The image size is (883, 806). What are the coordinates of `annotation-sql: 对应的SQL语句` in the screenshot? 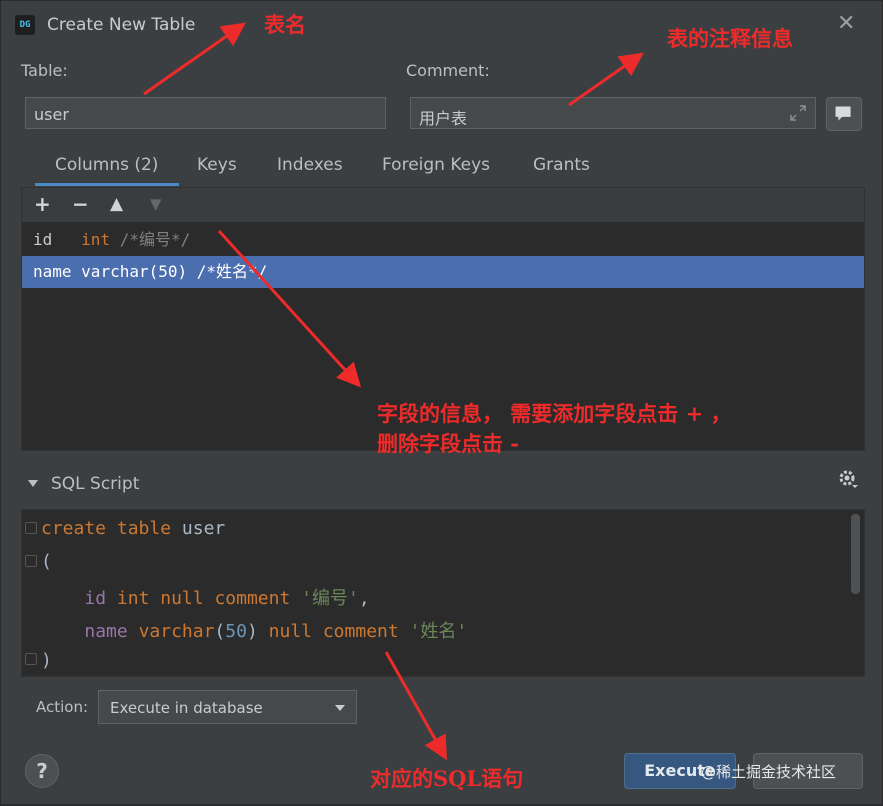 It's located at (447, 778).